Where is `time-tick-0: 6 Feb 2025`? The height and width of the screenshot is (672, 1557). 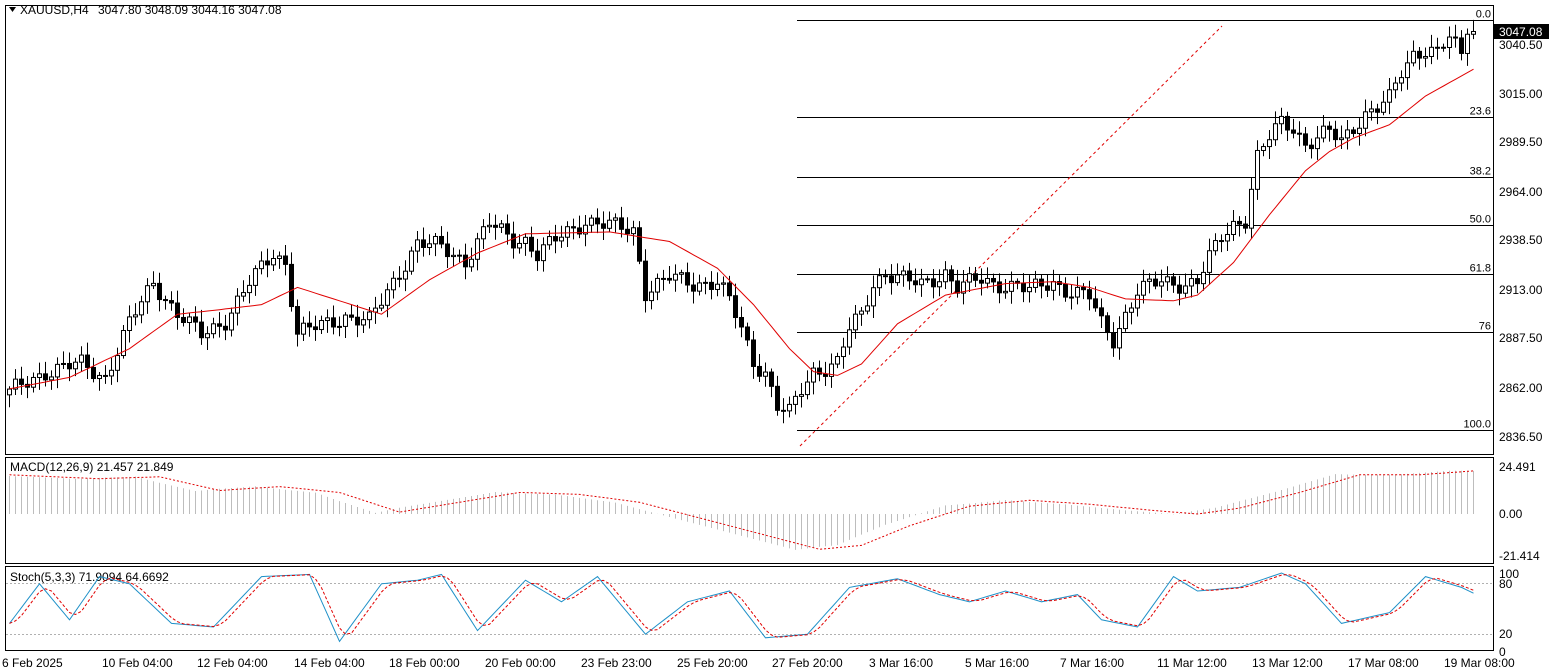 time-tick-0: 6 Feb 2025 is located at coordinates (32, 663).